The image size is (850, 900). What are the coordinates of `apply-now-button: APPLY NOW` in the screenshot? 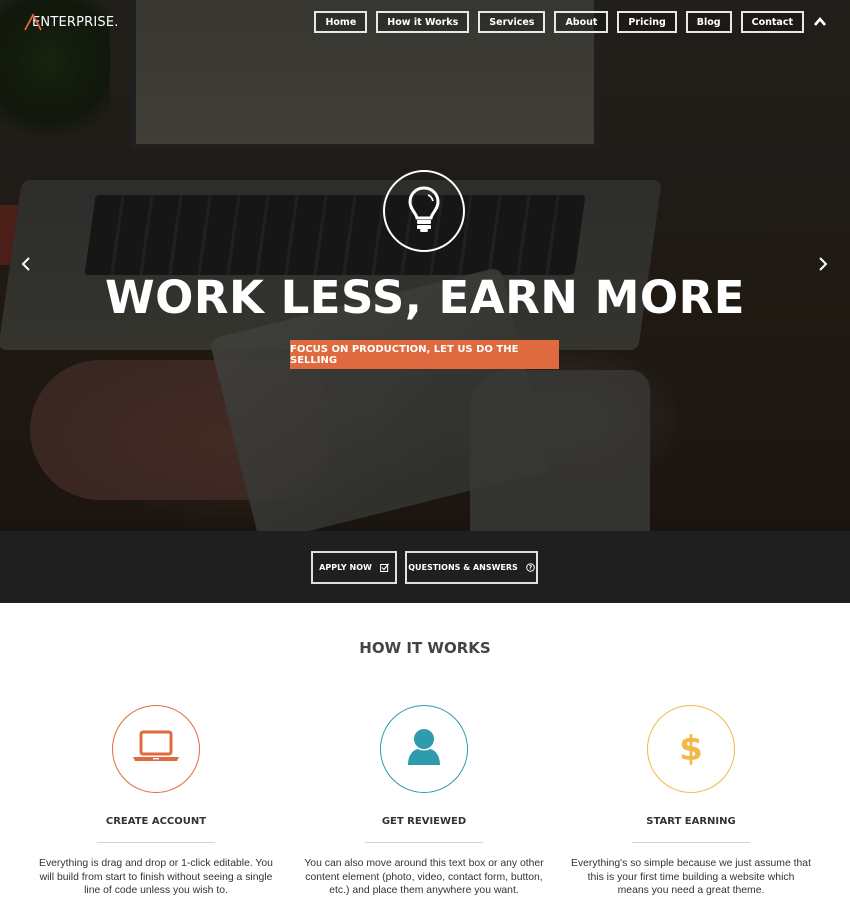 It's located at (354, 567).